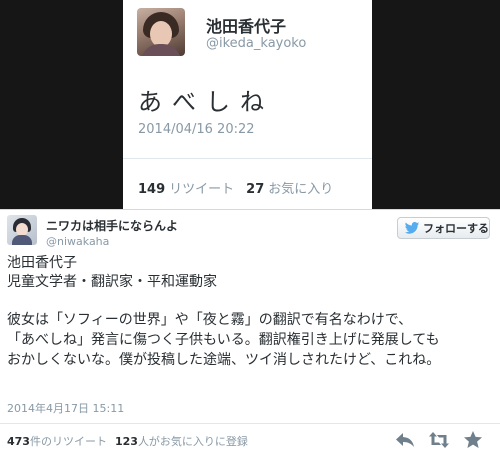 Image resolution: width=500 pixels, height=460 pixels. What do you see at coordinates (22, 230) in the screenshot?
I see `avatar` at bounding box center [22, 230].